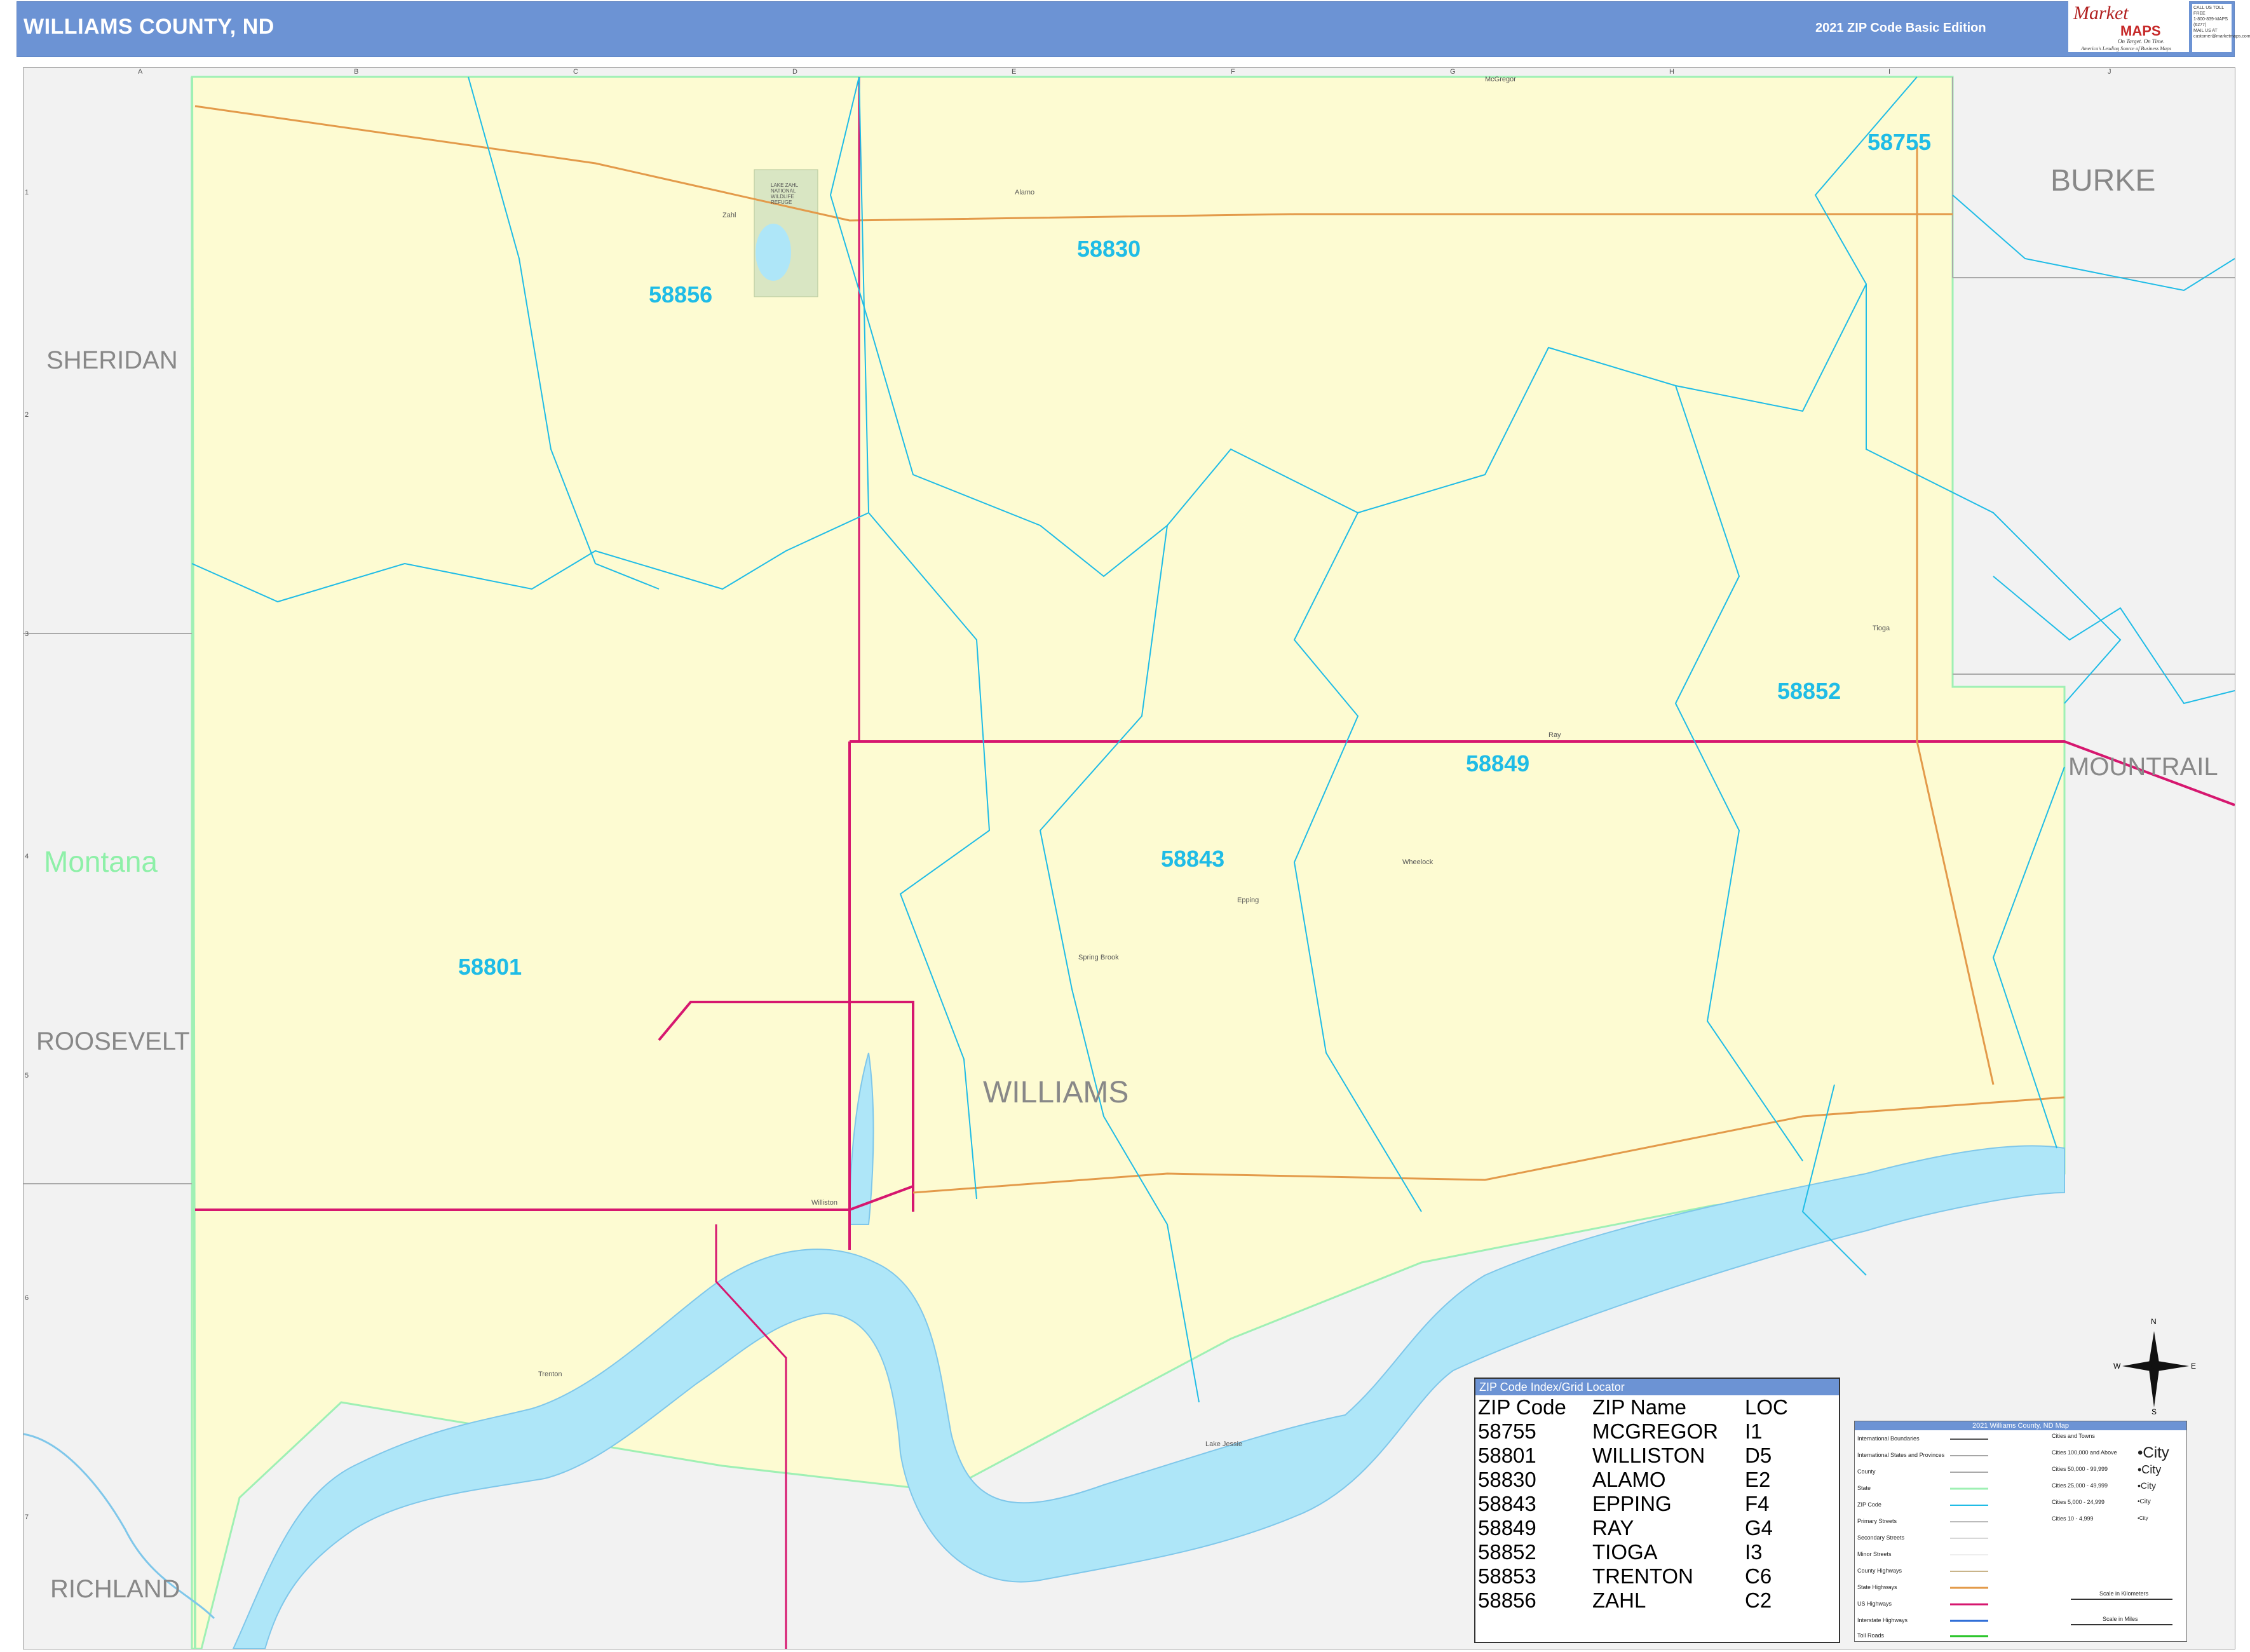 The width and height of the screenshot is (2250, 1652). What do you see at coordinates (2141, 41) in the screenshot?
I see `logo-tagline: On Target. On Time.` at bounding box center [2141, 41].